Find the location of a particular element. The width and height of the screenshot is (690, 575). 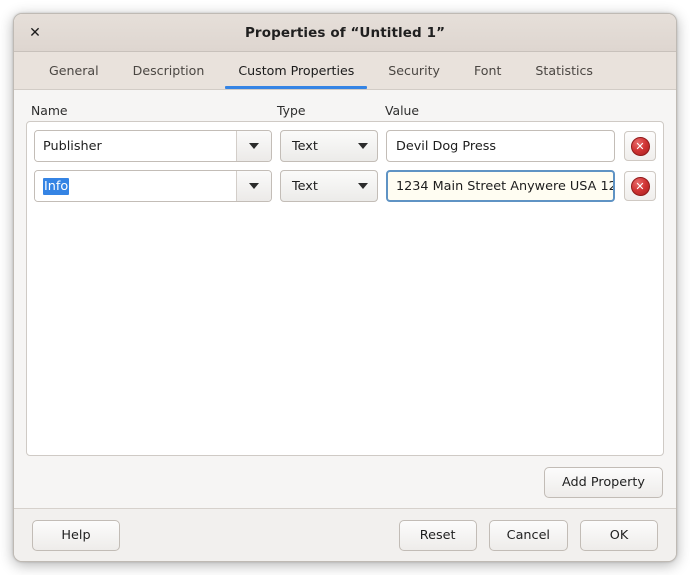

property-value-text: 1234 Main Street Anywere USA 12345 is located at coordinates (504, 186).